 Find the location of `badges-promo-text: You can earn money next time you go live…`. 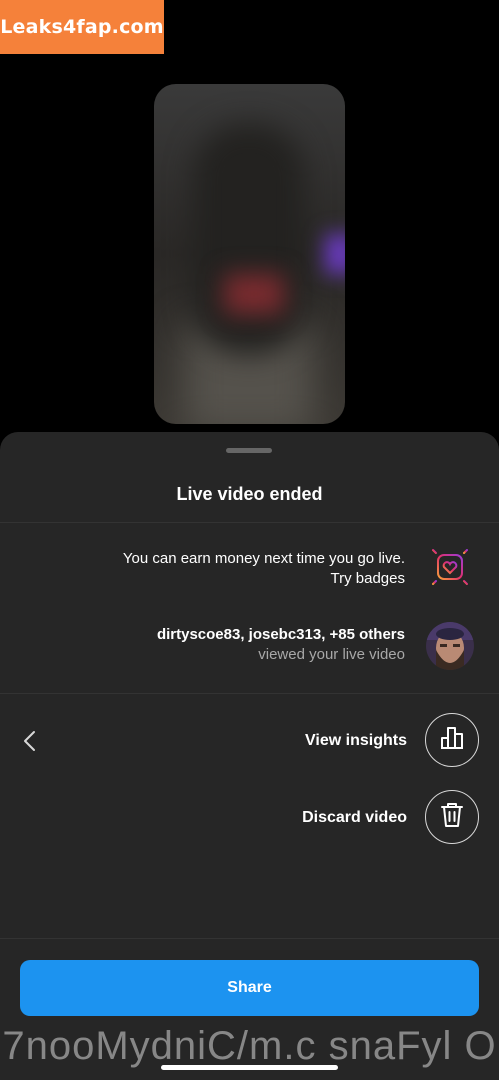

badges-promo-text: You can earn money next time you go live… is located at coordinates (264, 569).